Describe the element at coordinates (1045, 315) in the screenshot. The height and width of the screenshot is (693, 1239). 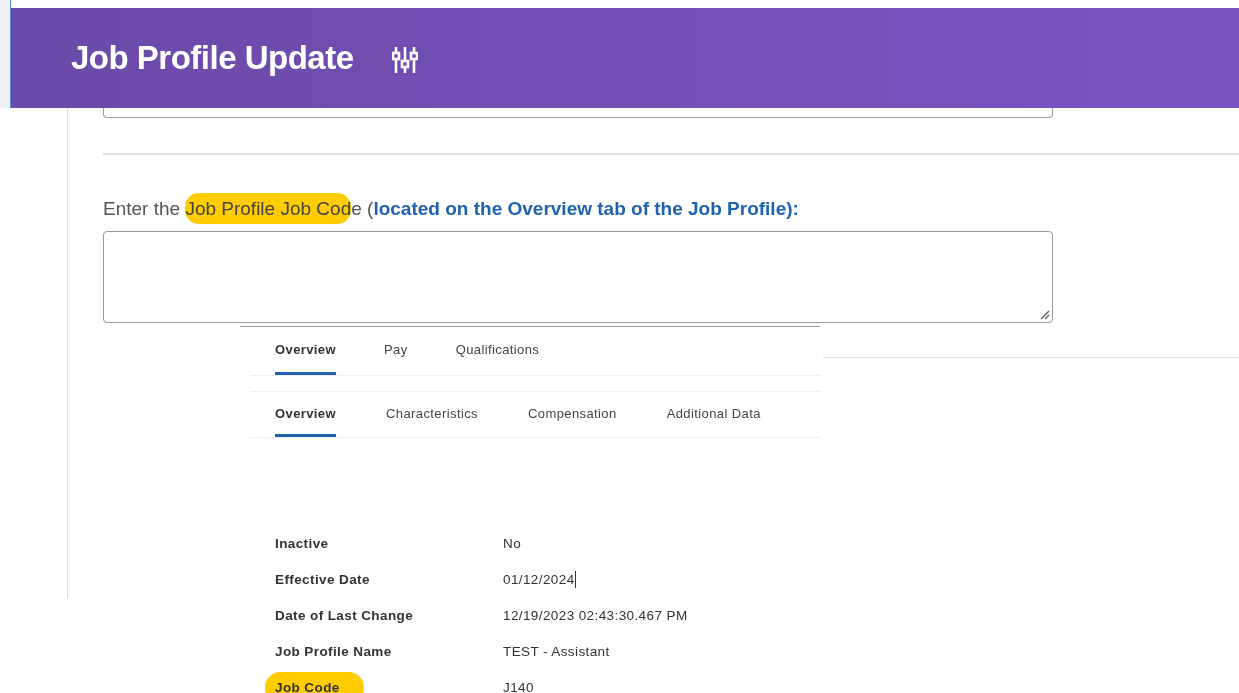
I see `resize-handle-icon` at that location.